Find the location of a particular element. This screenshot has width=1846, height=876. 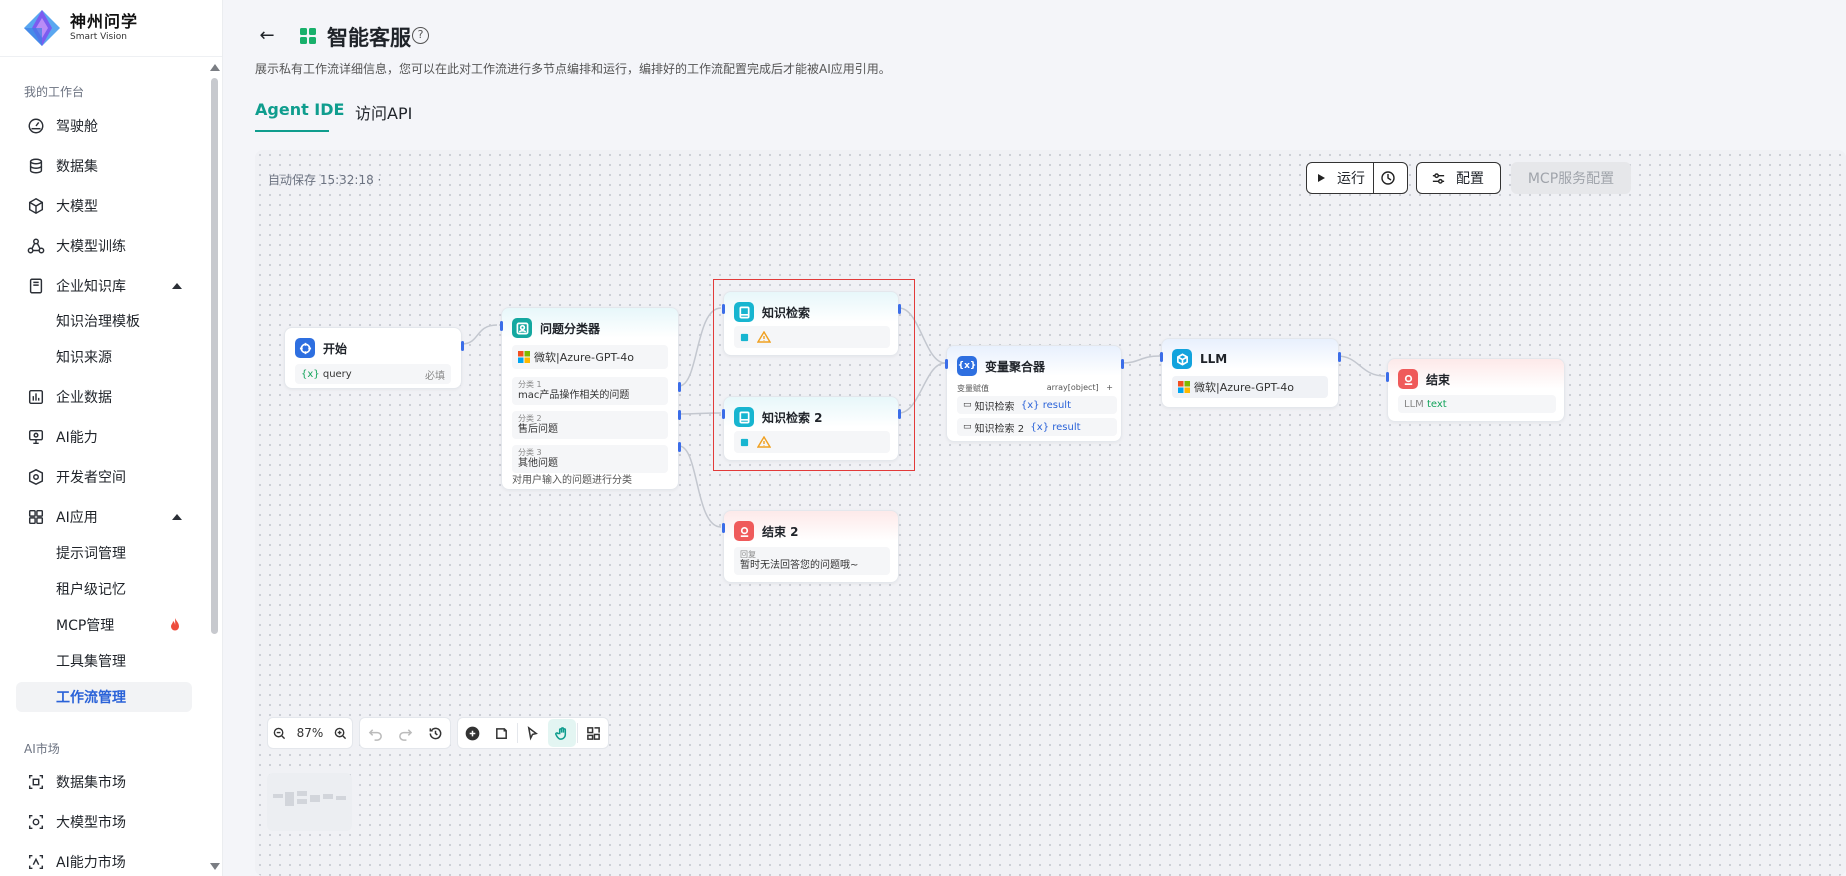

tab-active-underline is located at coordinates (292, 131).